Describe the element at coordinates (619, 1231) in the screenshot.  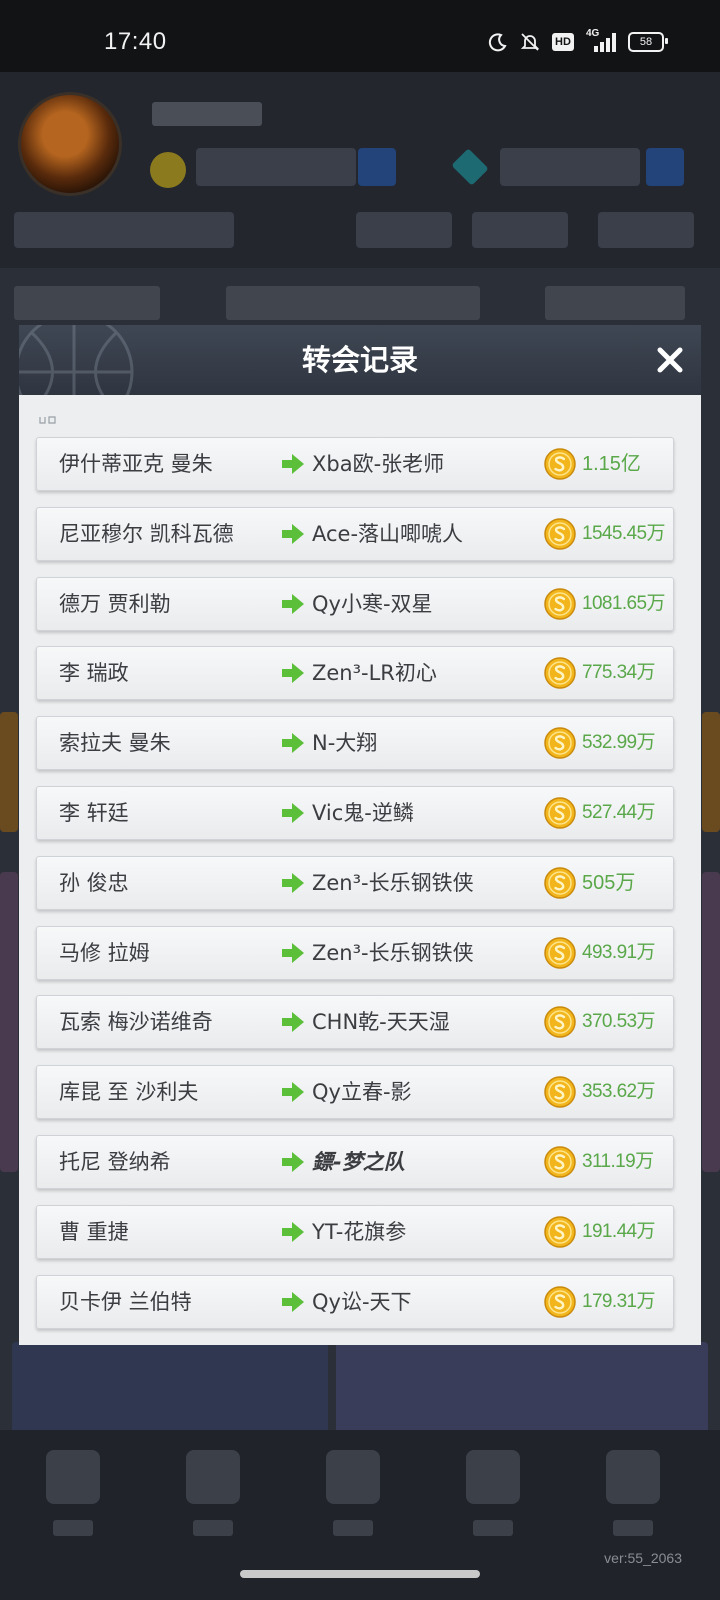
I see `transfer-fee: 191.44万` at that location.